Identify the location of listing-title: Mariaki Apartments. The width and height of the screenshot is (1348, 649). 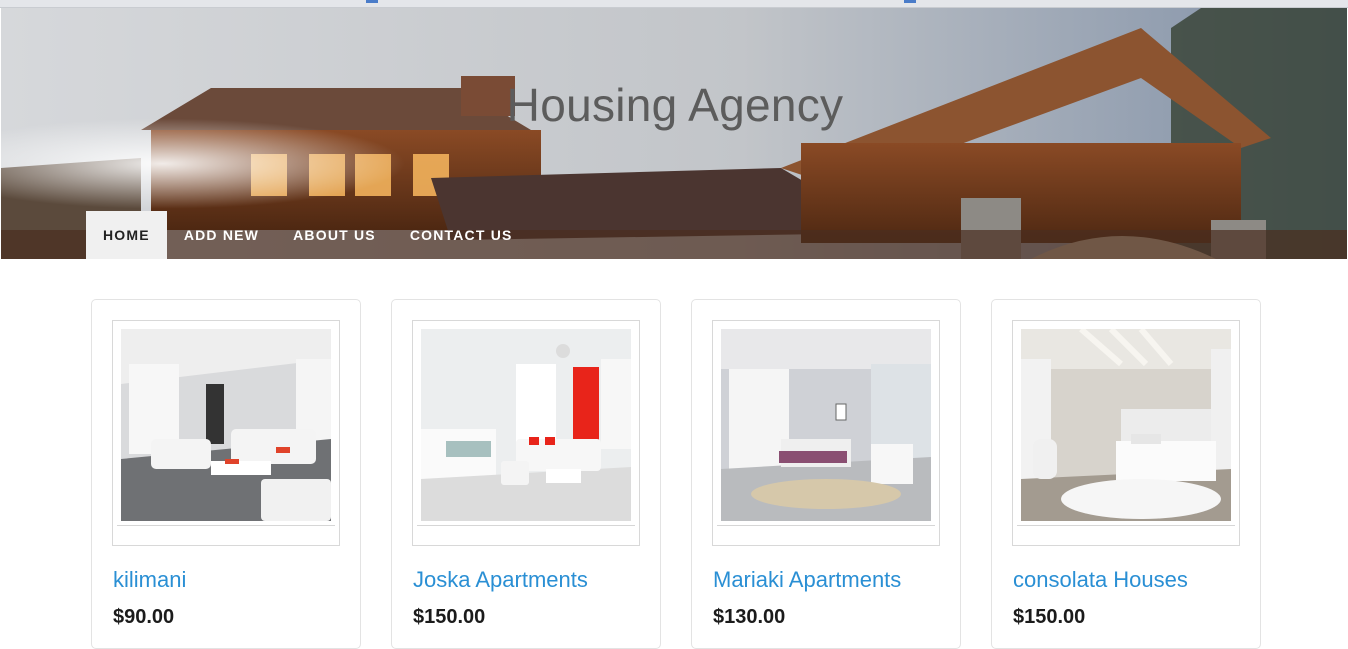
(807, 580).